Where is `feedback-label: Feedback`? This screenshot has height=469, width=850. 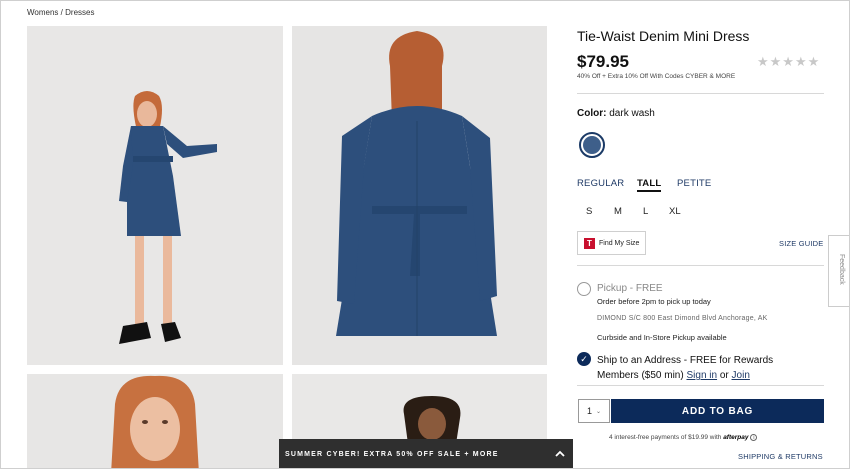 feedback-label: Feedback is located at coordinates (841, 269).